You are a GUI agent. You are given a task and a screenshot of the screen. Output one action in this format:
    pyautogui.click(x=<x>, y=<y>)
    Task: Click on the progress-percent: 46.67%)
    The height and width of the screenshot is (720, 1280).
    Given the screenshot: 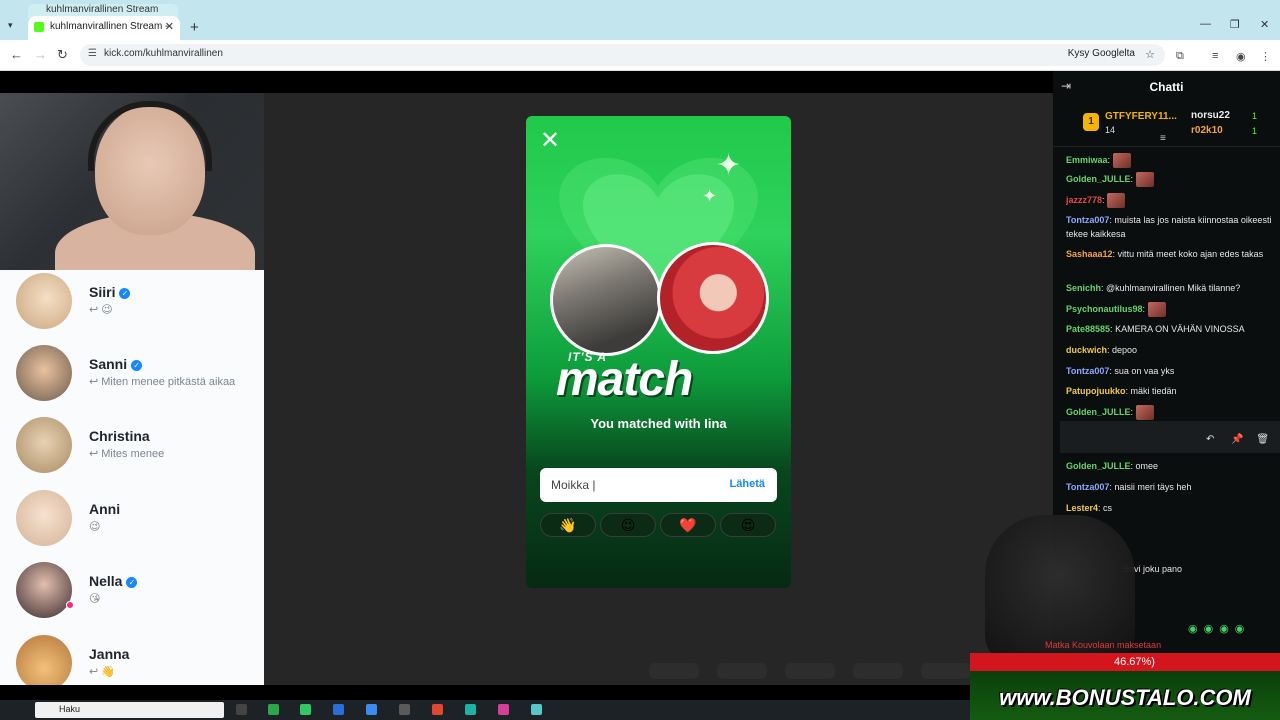 What is the action you would take?
    pyautogui.click(x=1134, y=662)
    